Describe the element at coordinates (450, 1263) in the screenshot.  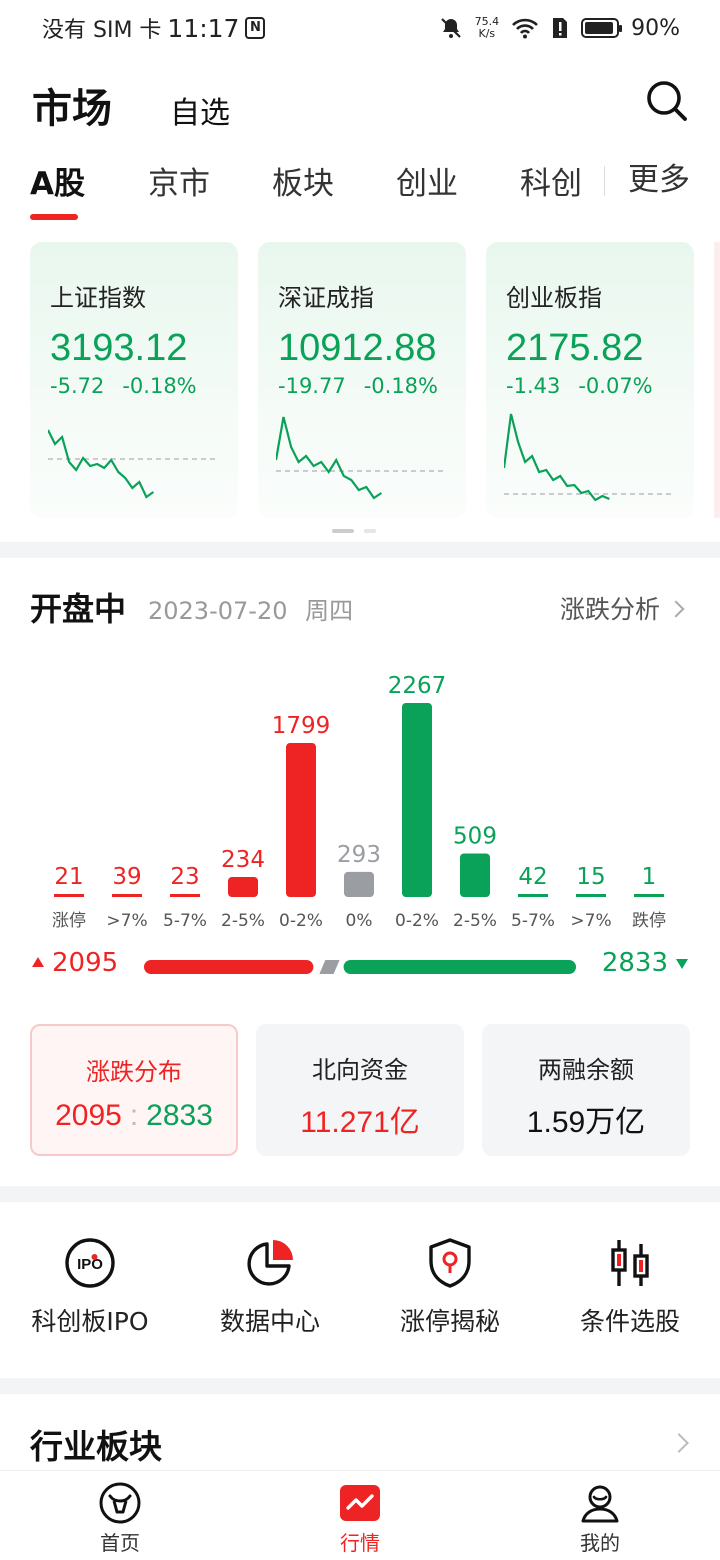
I see `shield-pin-icon` at that location.